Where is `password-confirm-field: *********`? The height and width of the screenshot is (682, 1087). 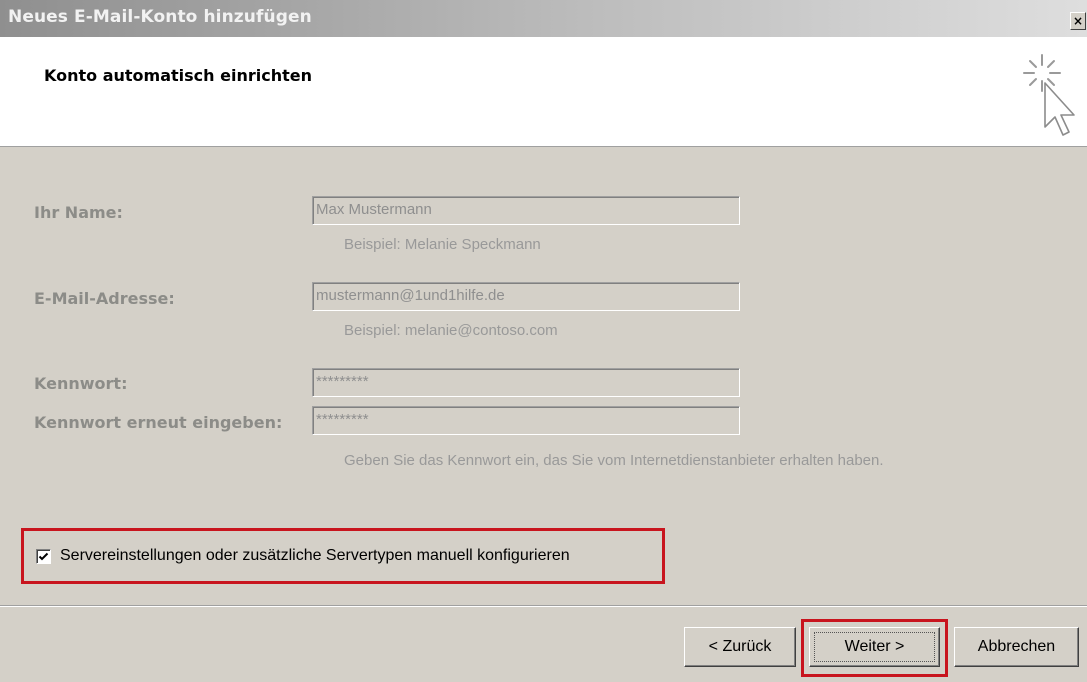
password-confirm-field: ********* is located at coordinates (526, 420).